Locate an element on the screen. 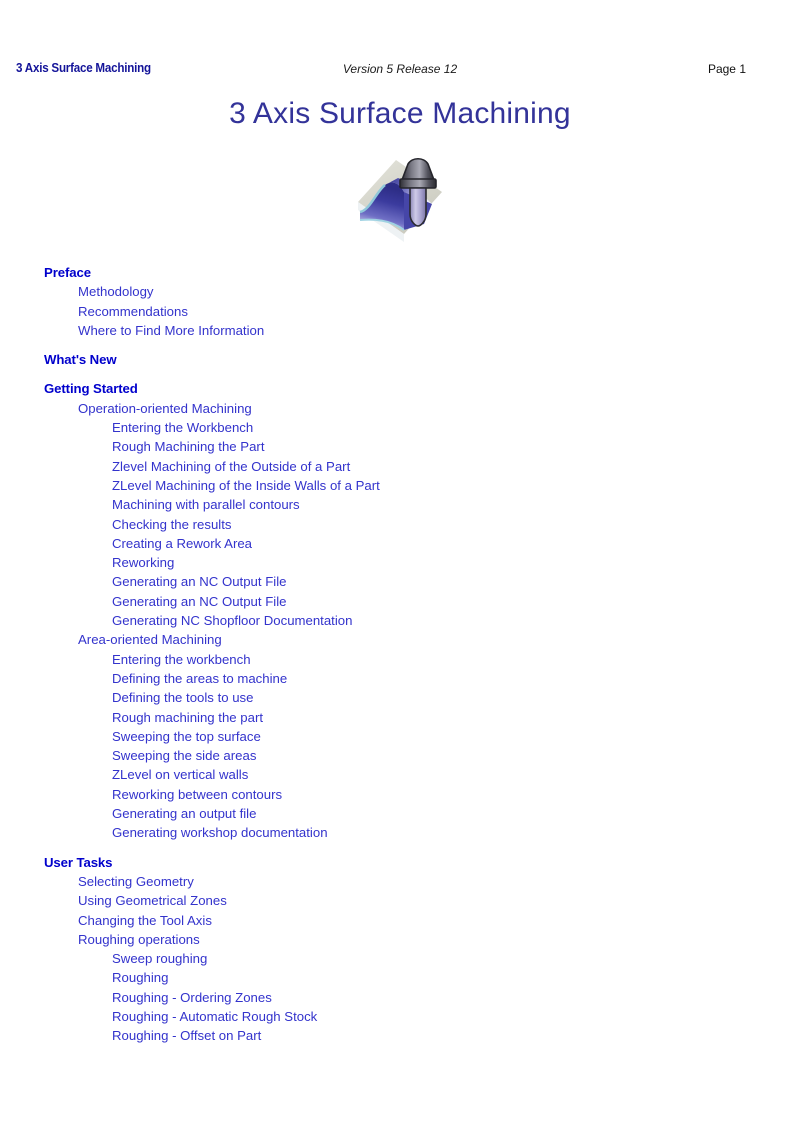 The width and height of the screenshot is (800, 1134). toc-entry-link: Generating NC Shopfloor Documentation is located at coordinates (400, 620).